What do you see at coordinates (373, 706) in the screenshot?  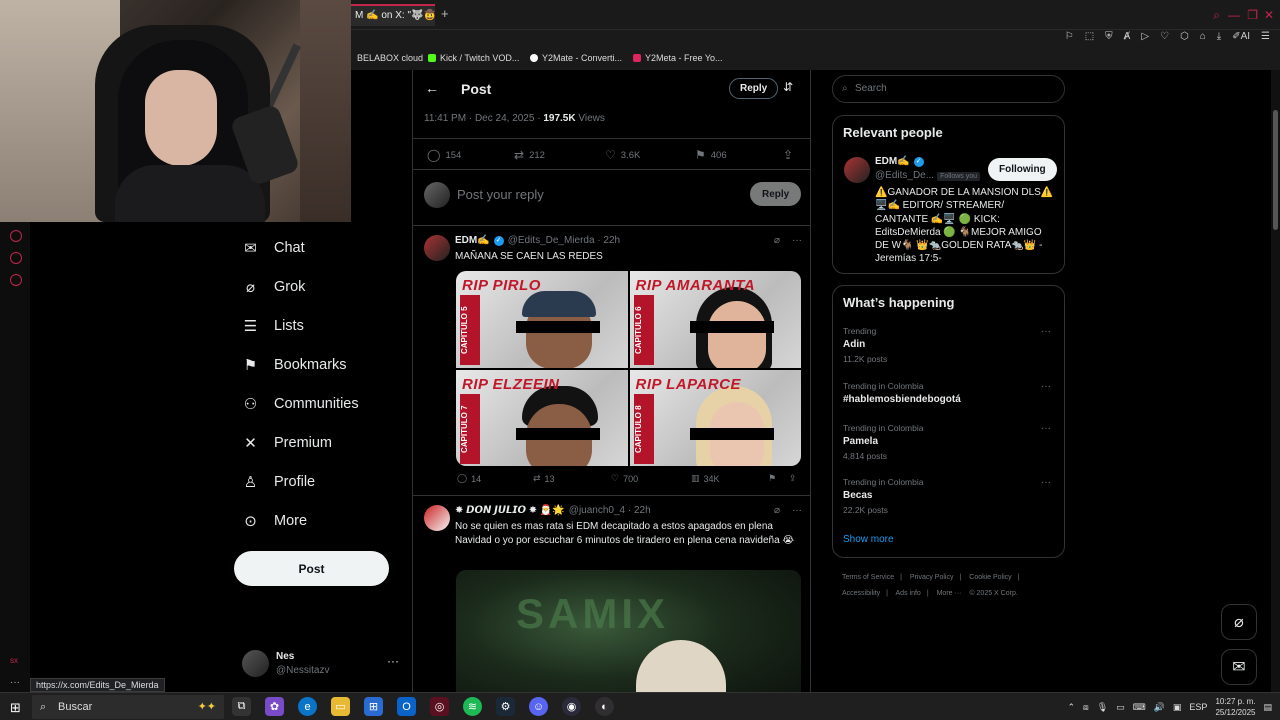 I see `store-icon: ⊞` at bounding box center [373, 706].